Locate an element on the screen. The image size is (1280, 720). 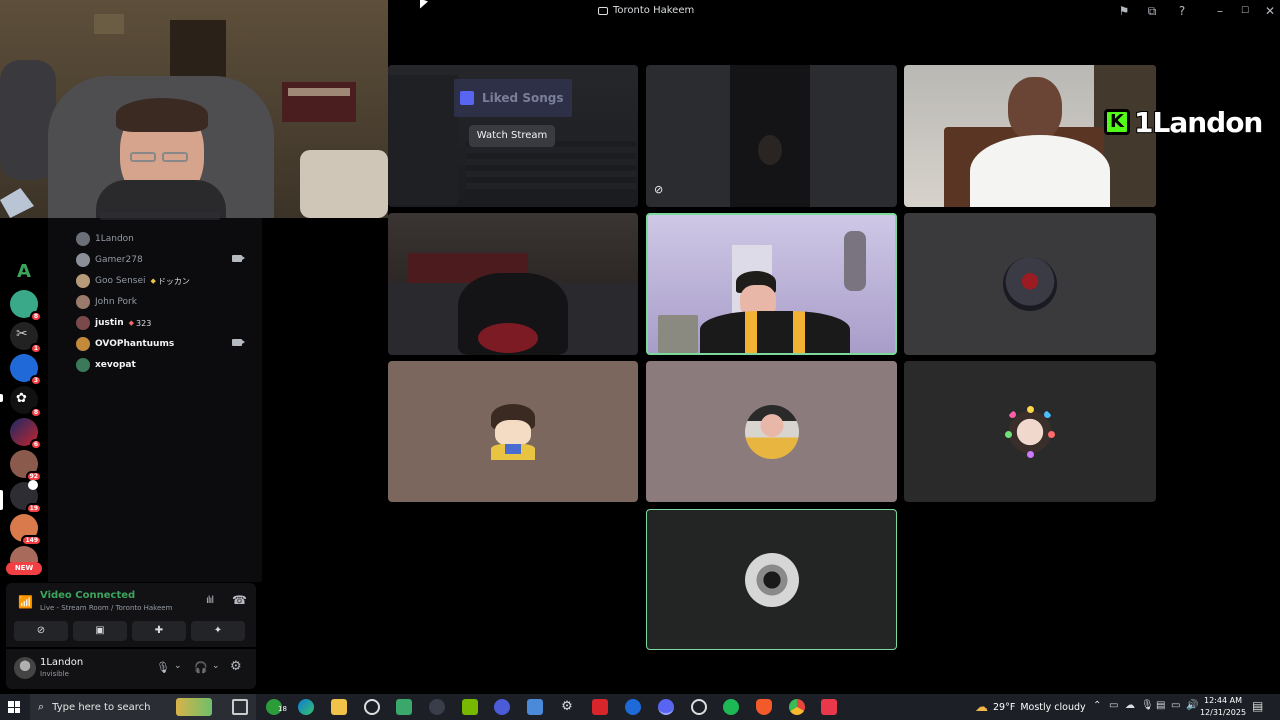
popout-icon: ⧉ is located at coordinates (1152, 11).